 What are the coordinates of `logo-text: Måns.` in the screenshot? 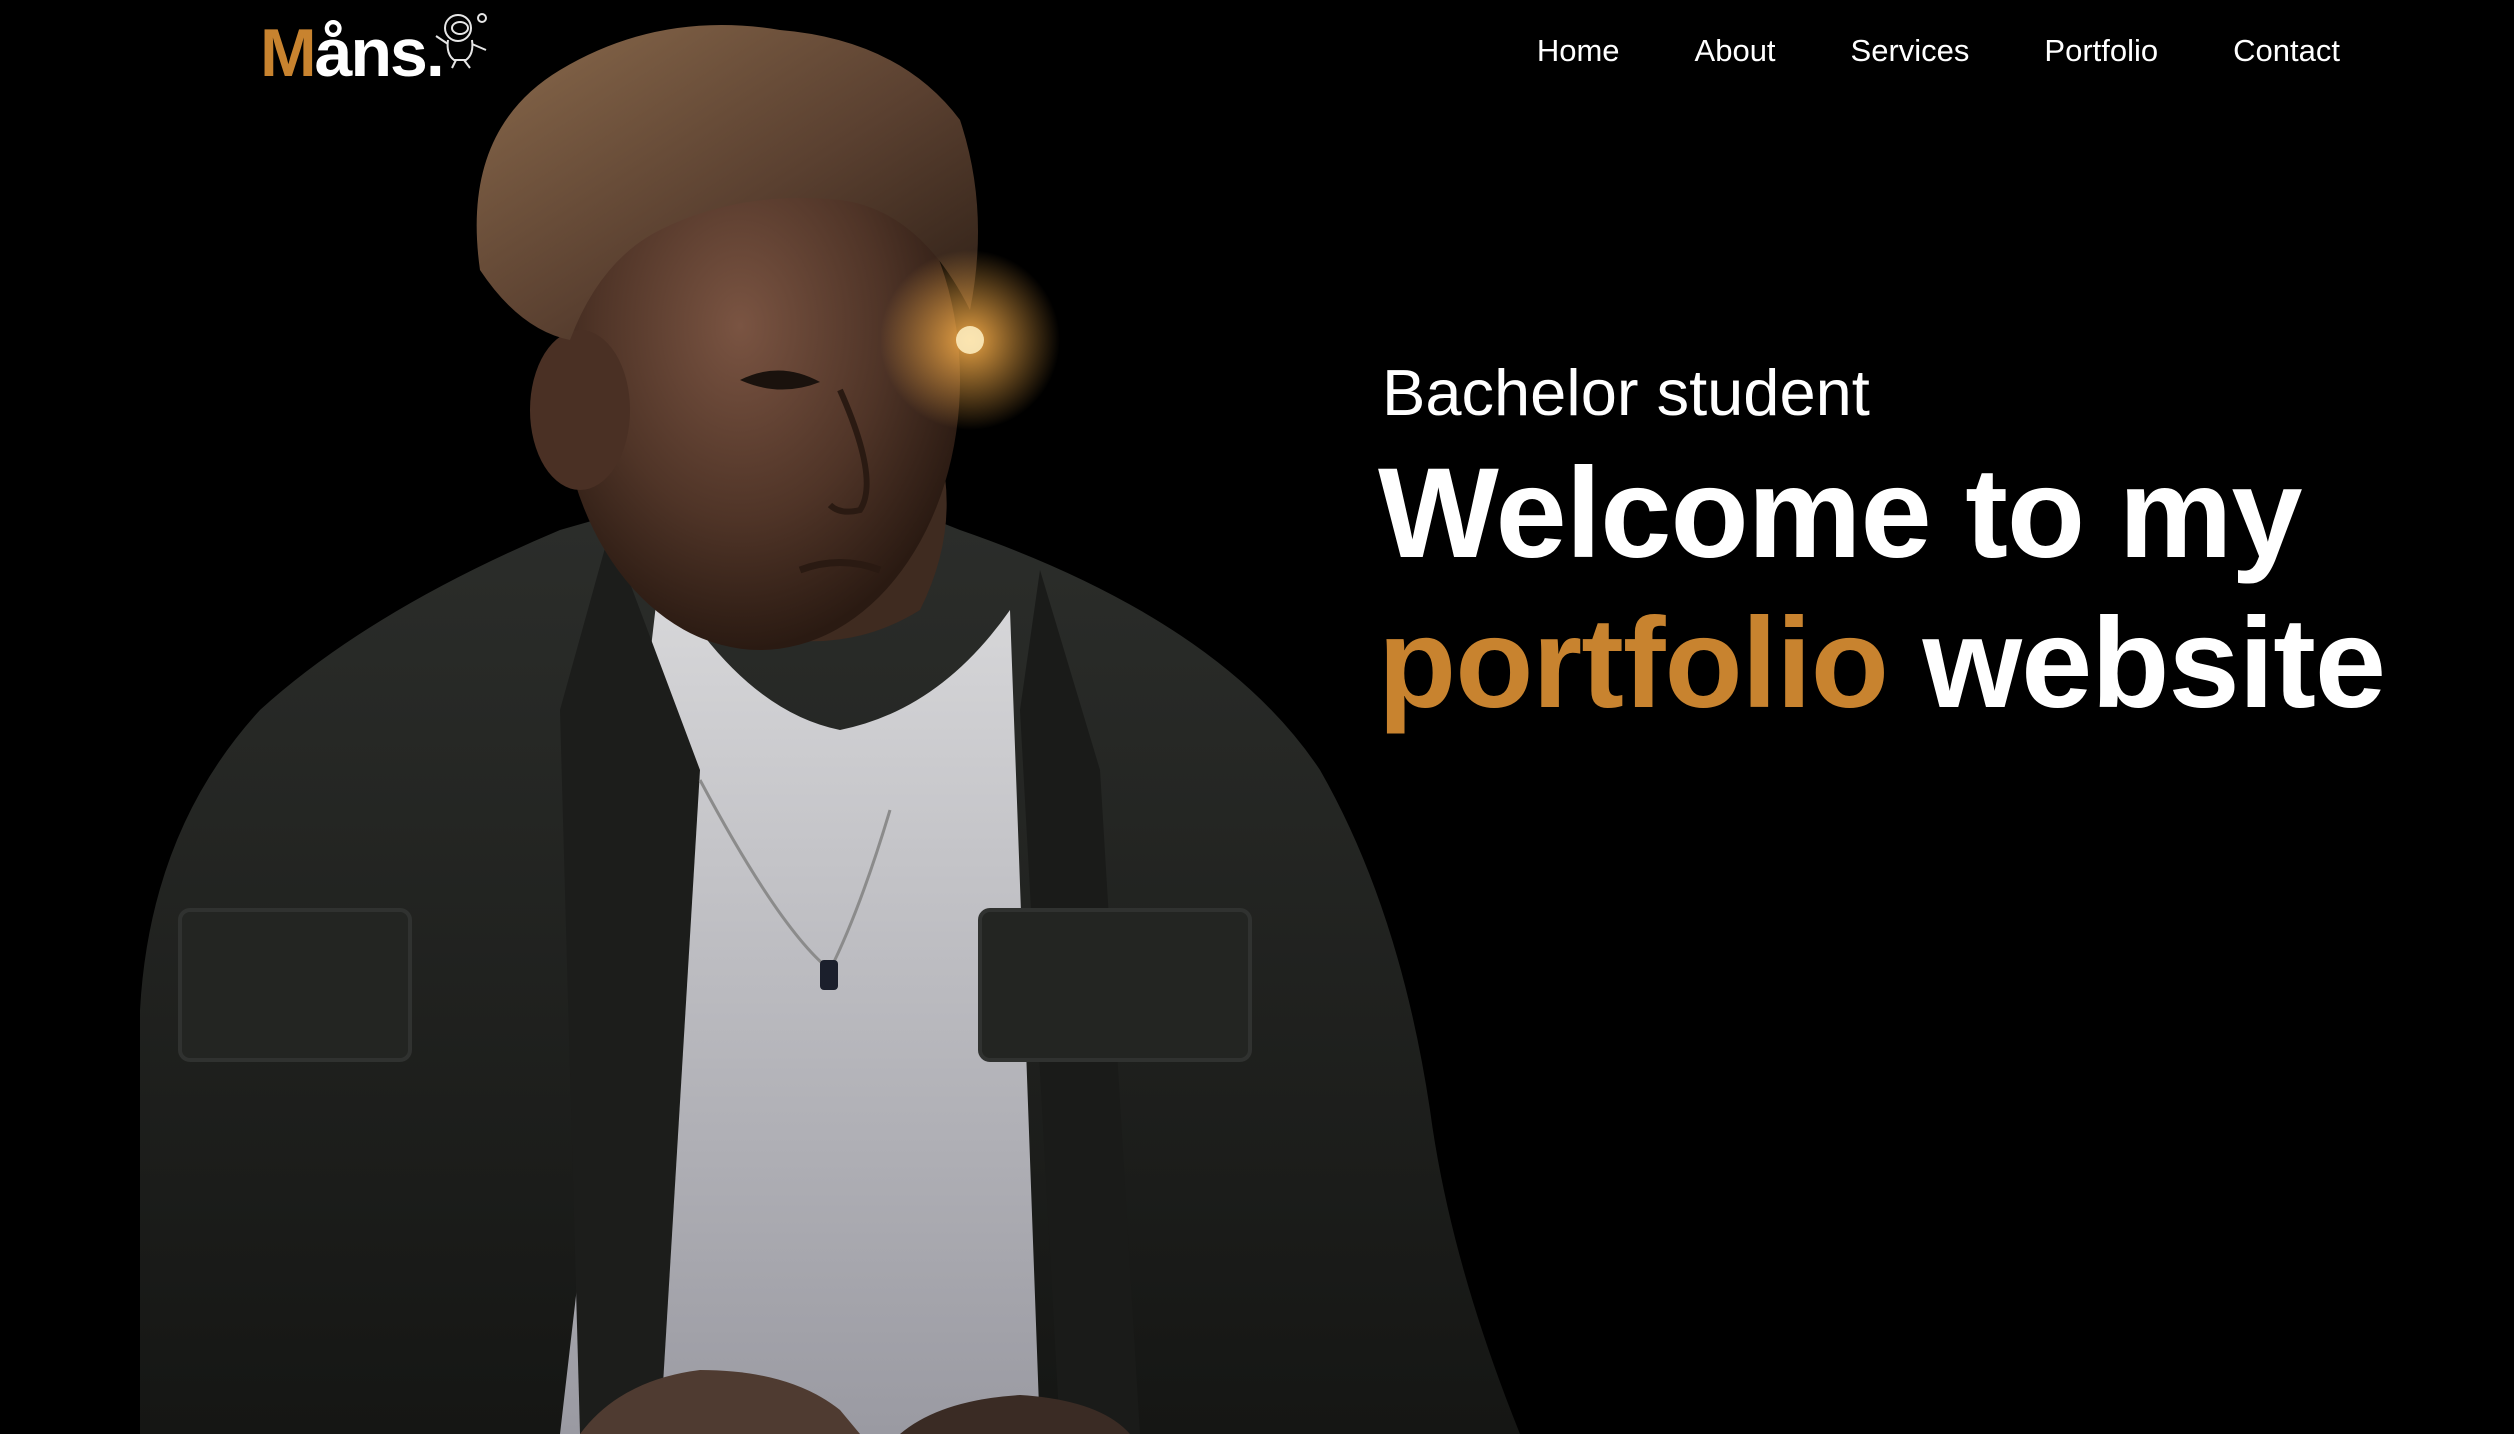 It's located at (352, 53).